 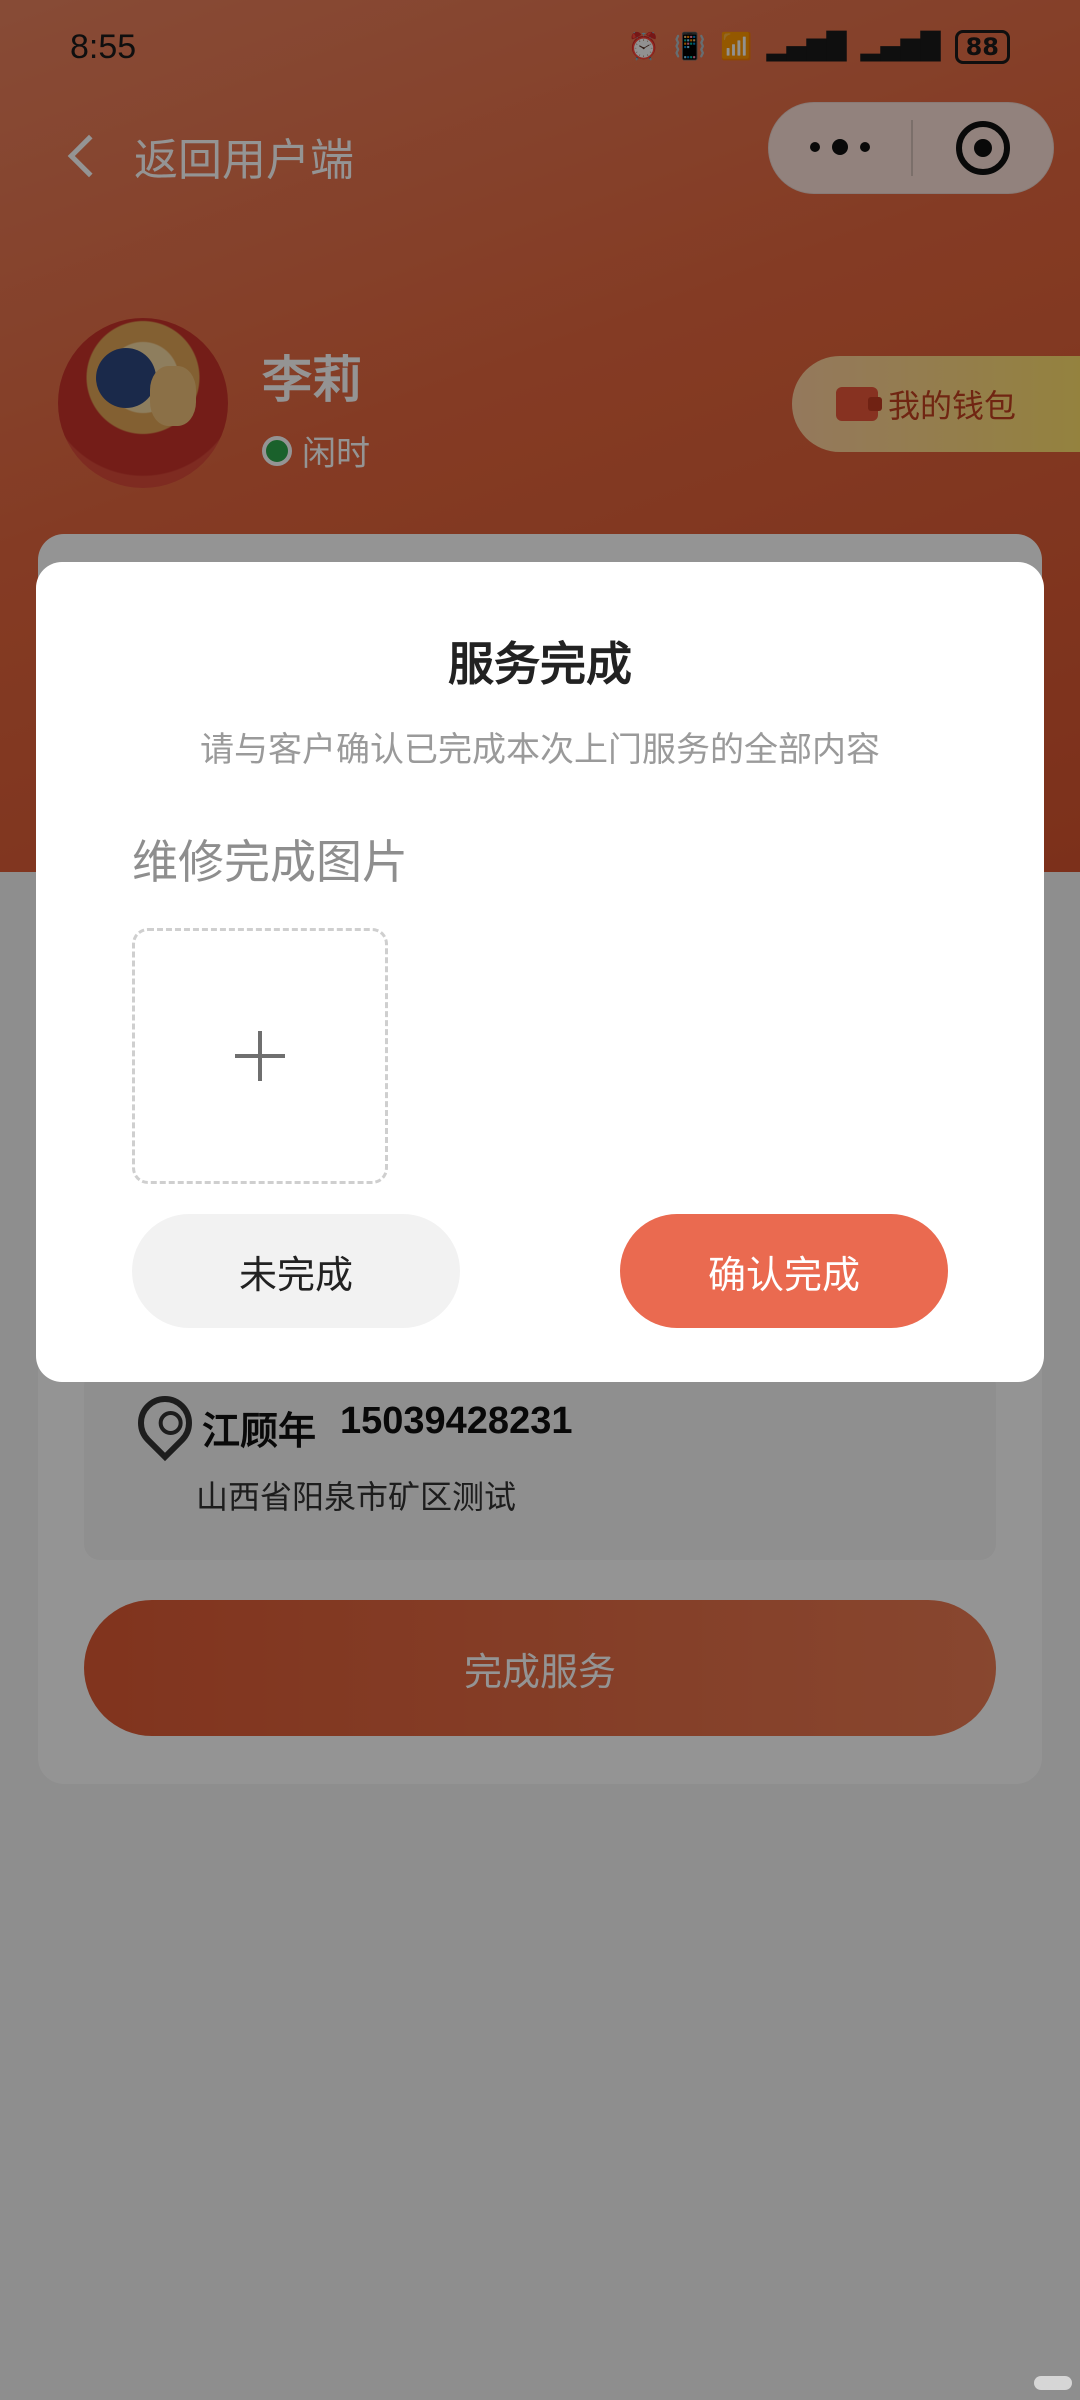 I want to click on dialog-title: 服务完成, so click(x=540, y=664).